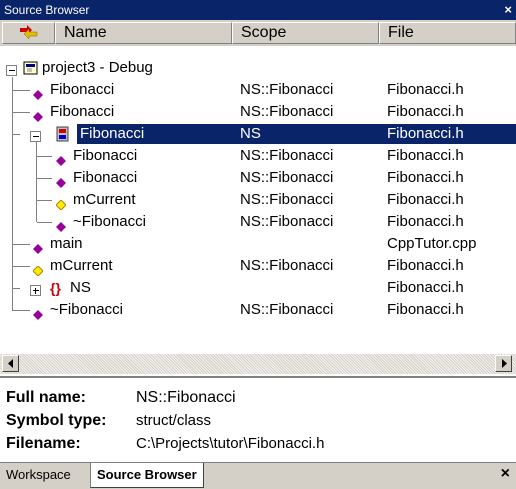 The width and height of the screenshot is (516, 489). I want to click on filename-row: Filename: C:\Projects\tutor\Fibonacci.h, so click(165, 444).